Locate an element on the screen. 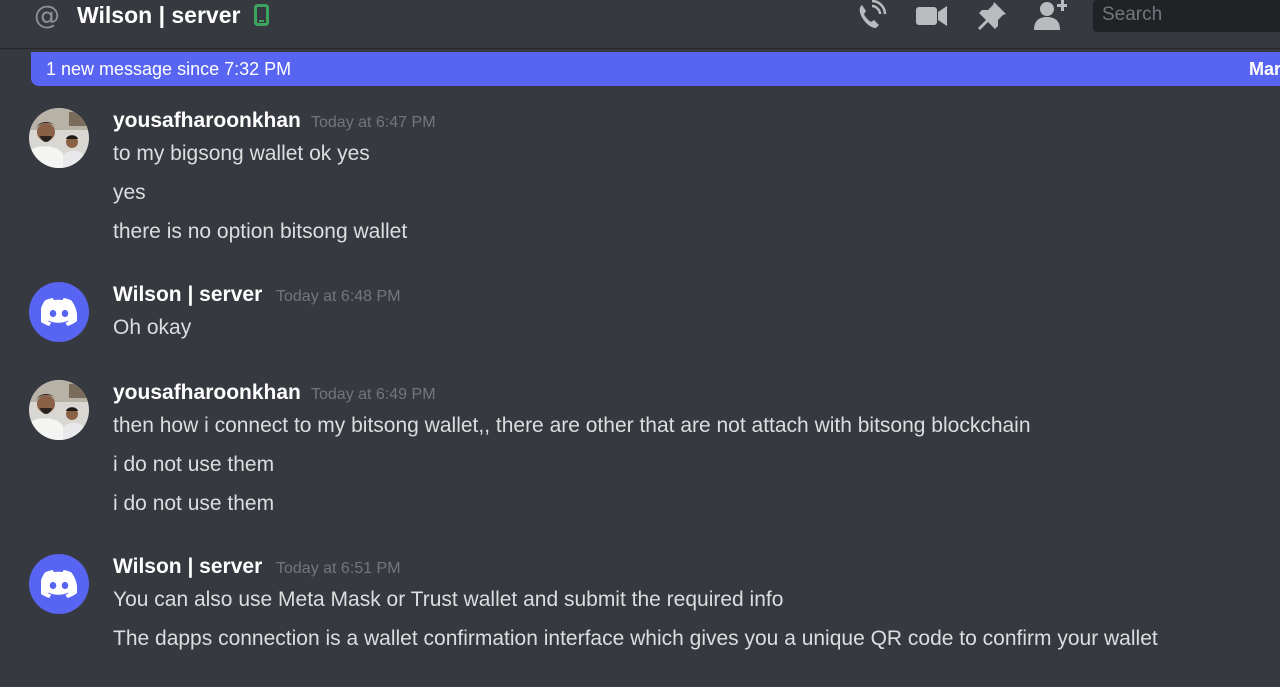  search-input: Search is located at coordinates (1186, 16).